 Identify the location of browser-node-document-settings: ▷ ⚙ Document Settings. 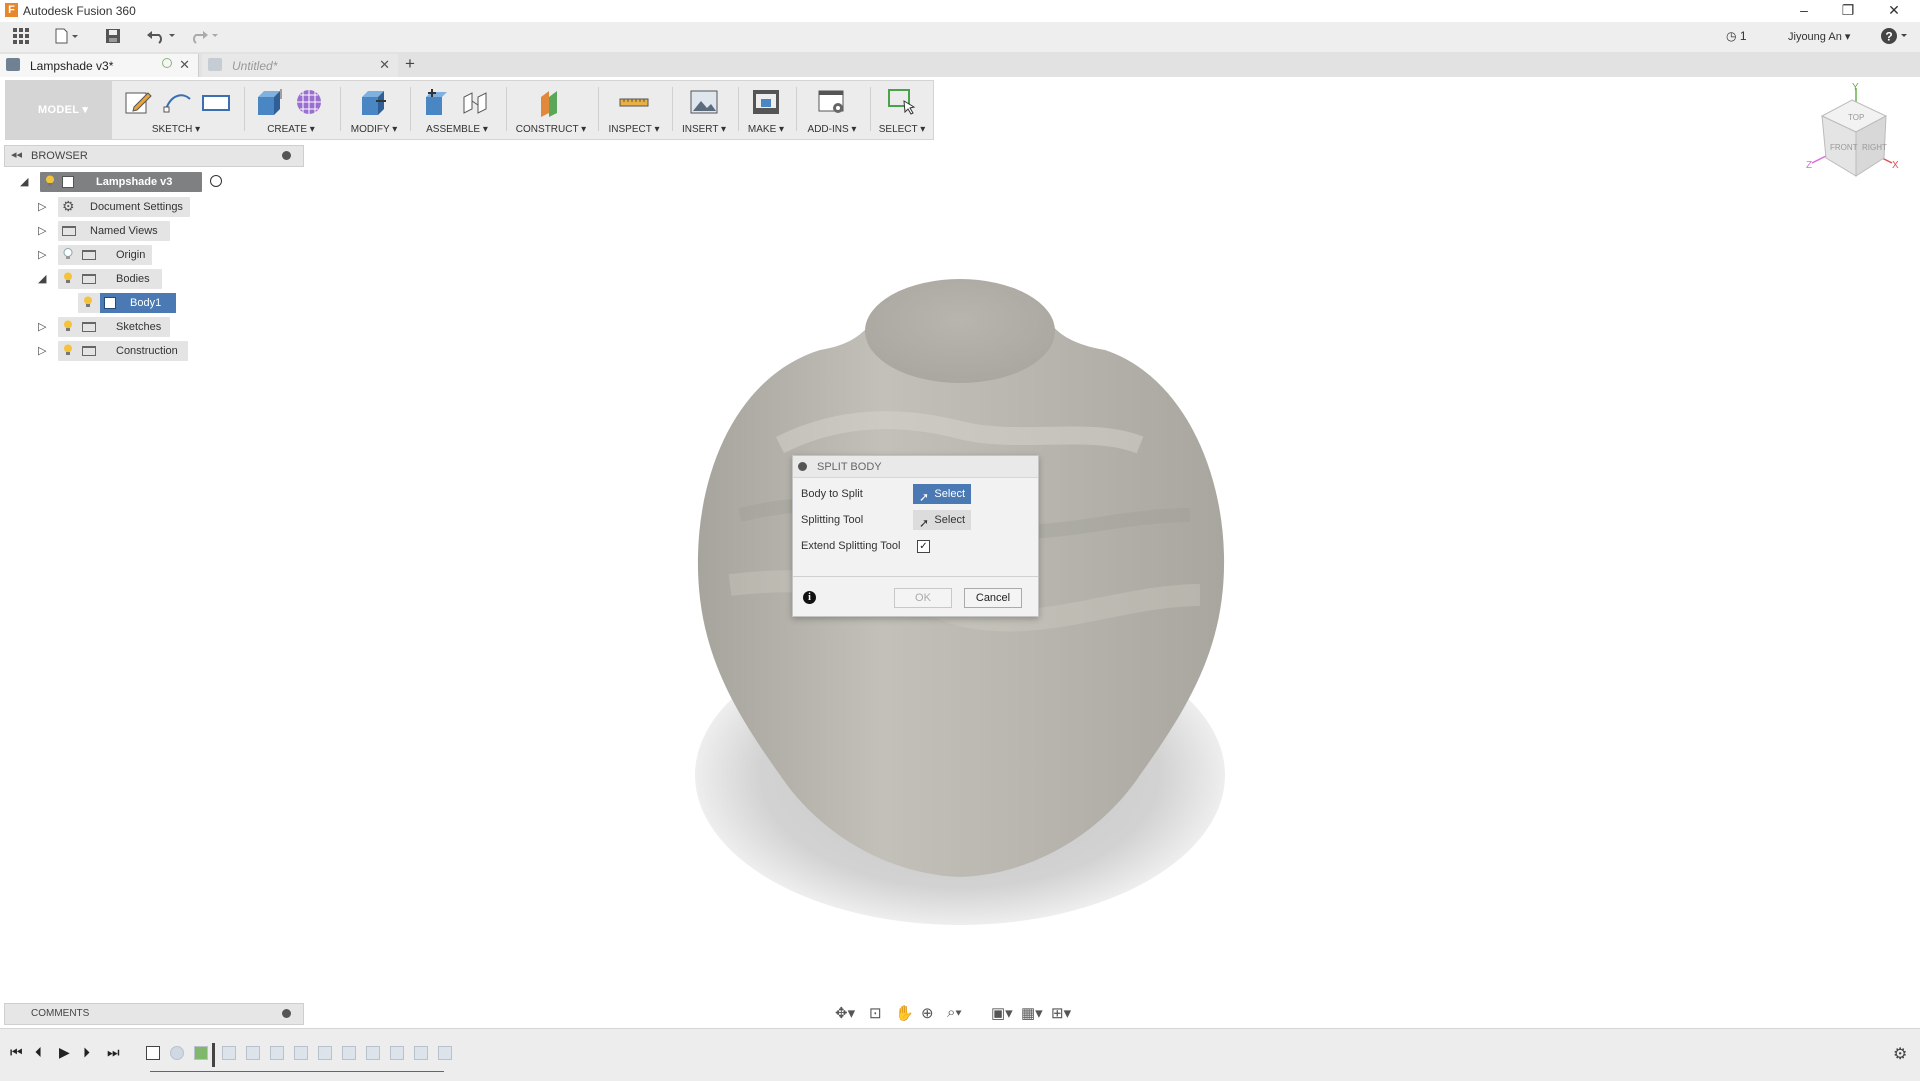
(128, 207).